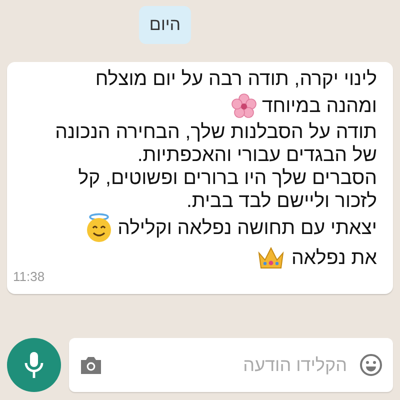 This screenshot has width=400, height=400. What do you see at coordinates (247, 228) in the screenshot?
I see `message-text: יצאתי עם תחושה נפלאה וקלילה` at bounding box center [247, 228].